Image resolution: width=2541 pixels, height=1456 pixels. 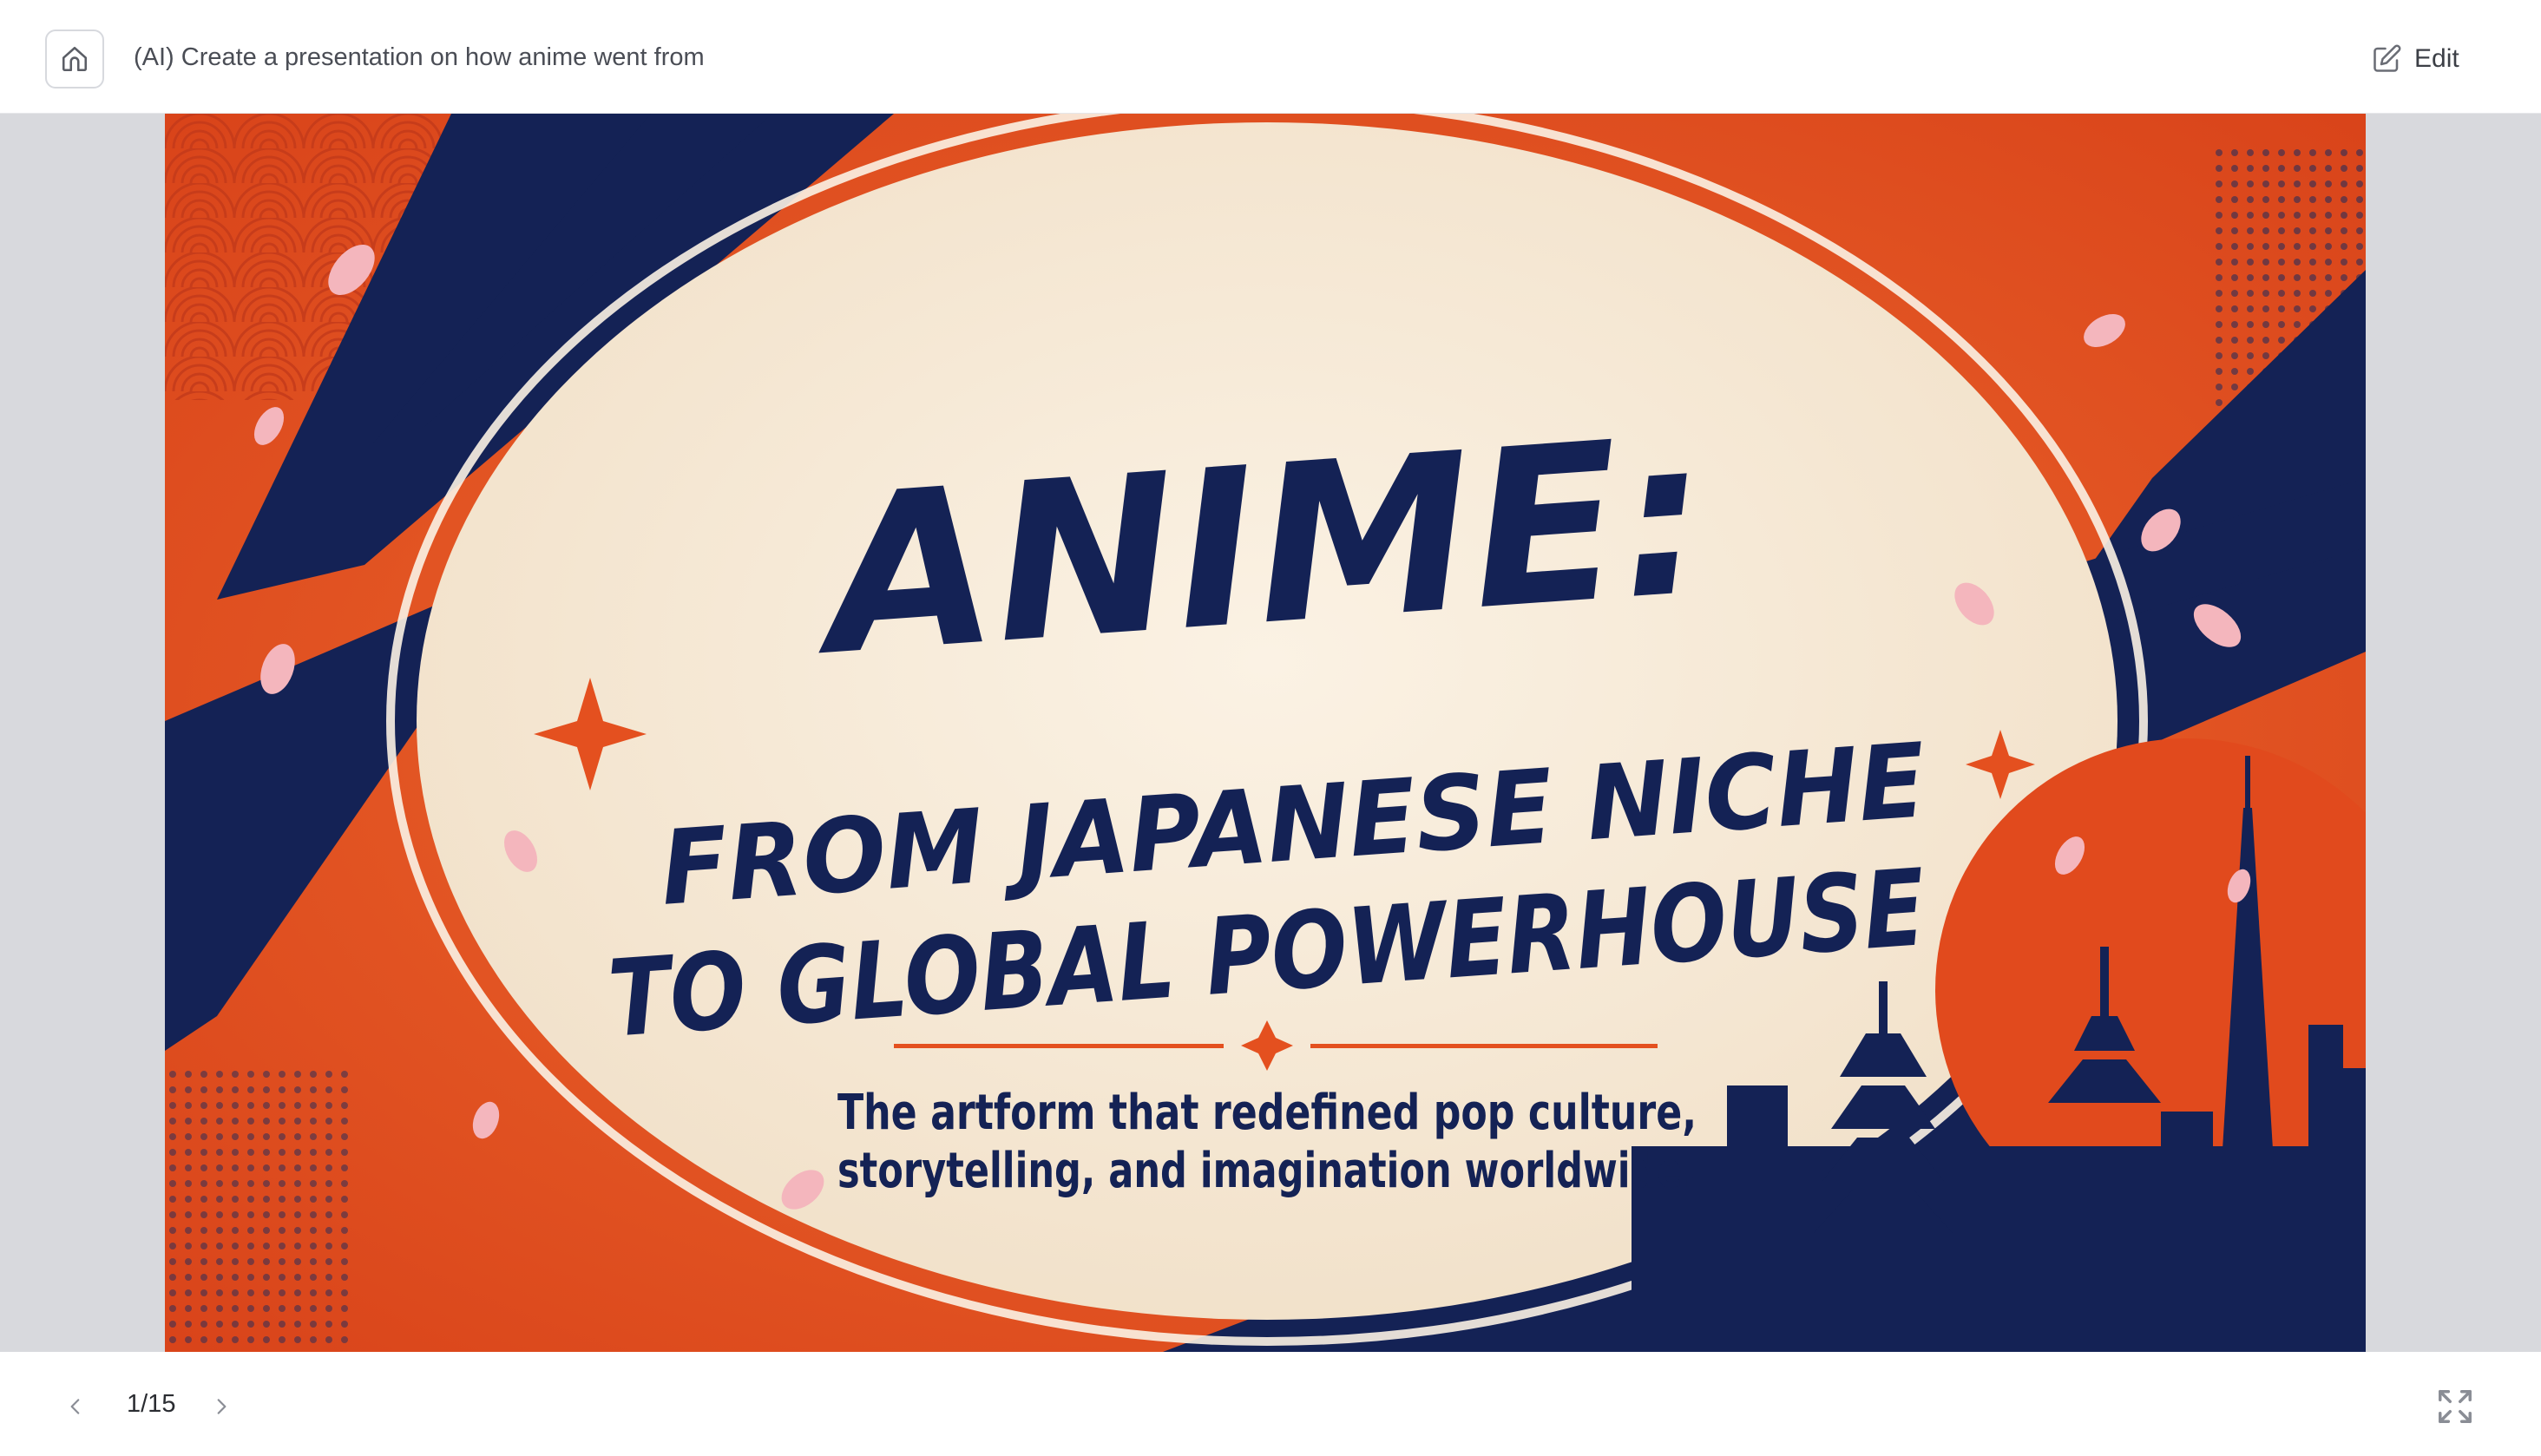 I want to click on chevron-left-icon, so click(x=75, y=1406).